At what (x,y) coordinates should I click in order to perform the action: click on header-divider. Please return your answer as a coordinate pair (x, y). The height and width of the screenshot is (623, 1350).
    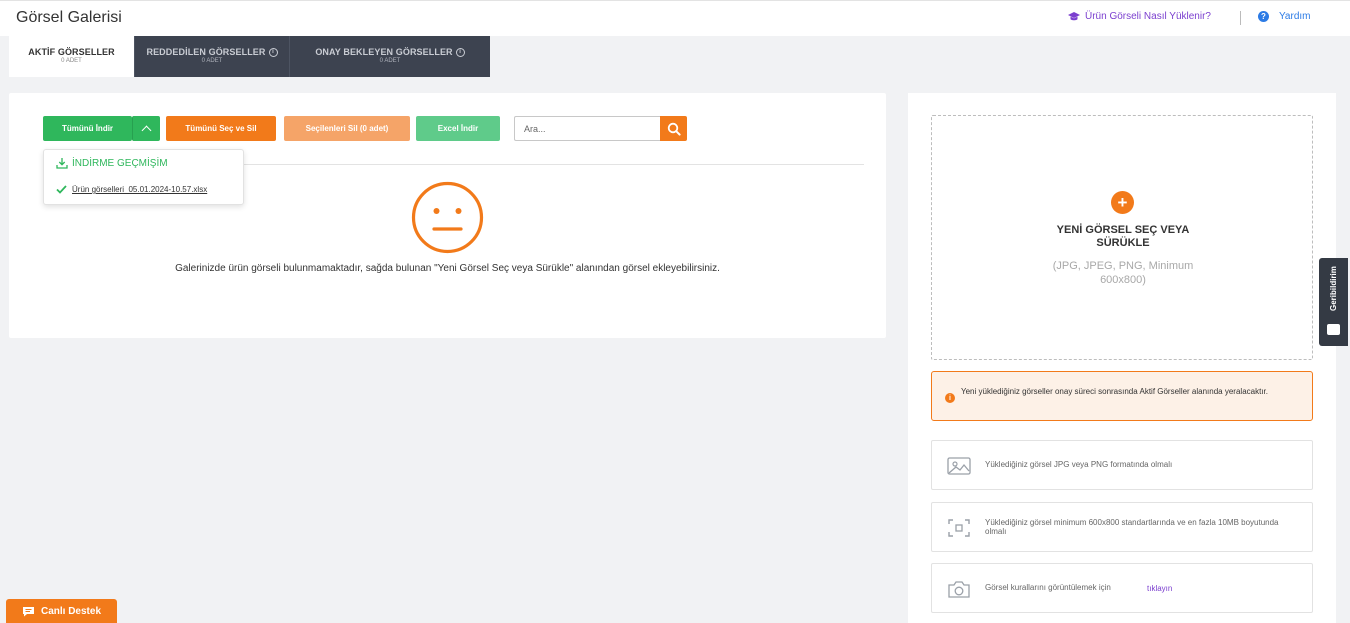
    Looking at the image, I should click on (1240, 18).